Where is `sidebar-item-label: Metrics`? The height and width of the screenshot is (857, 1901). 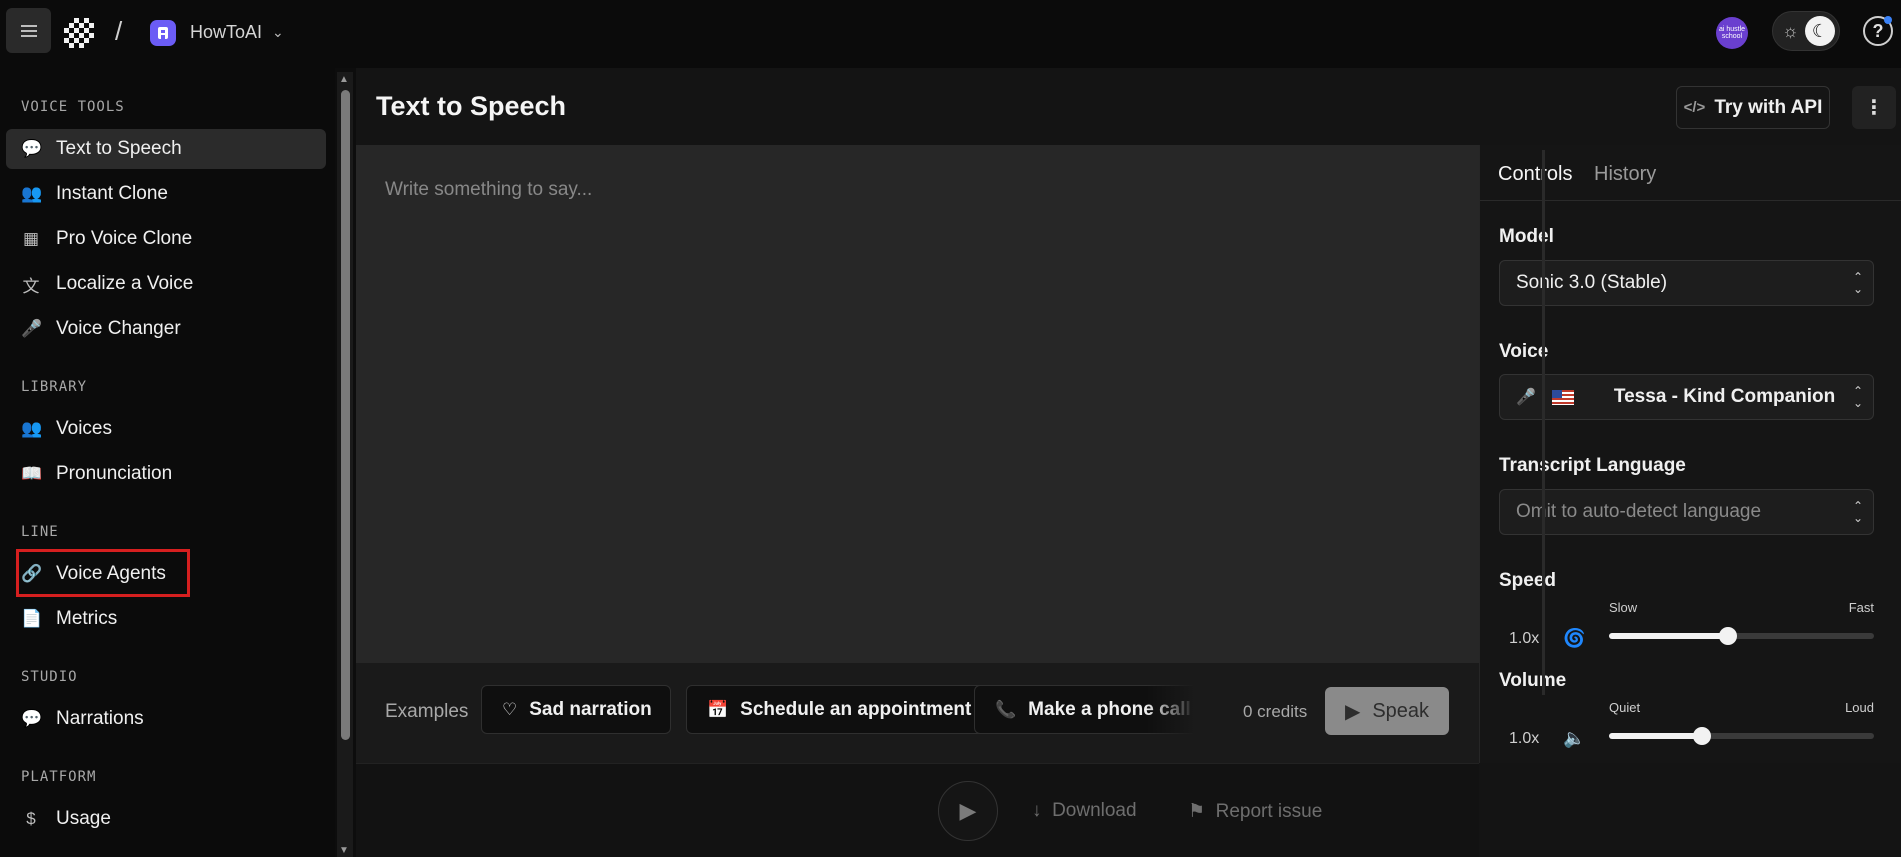 sidebar-item-label: Metrics is located at coordinates (87, 618).